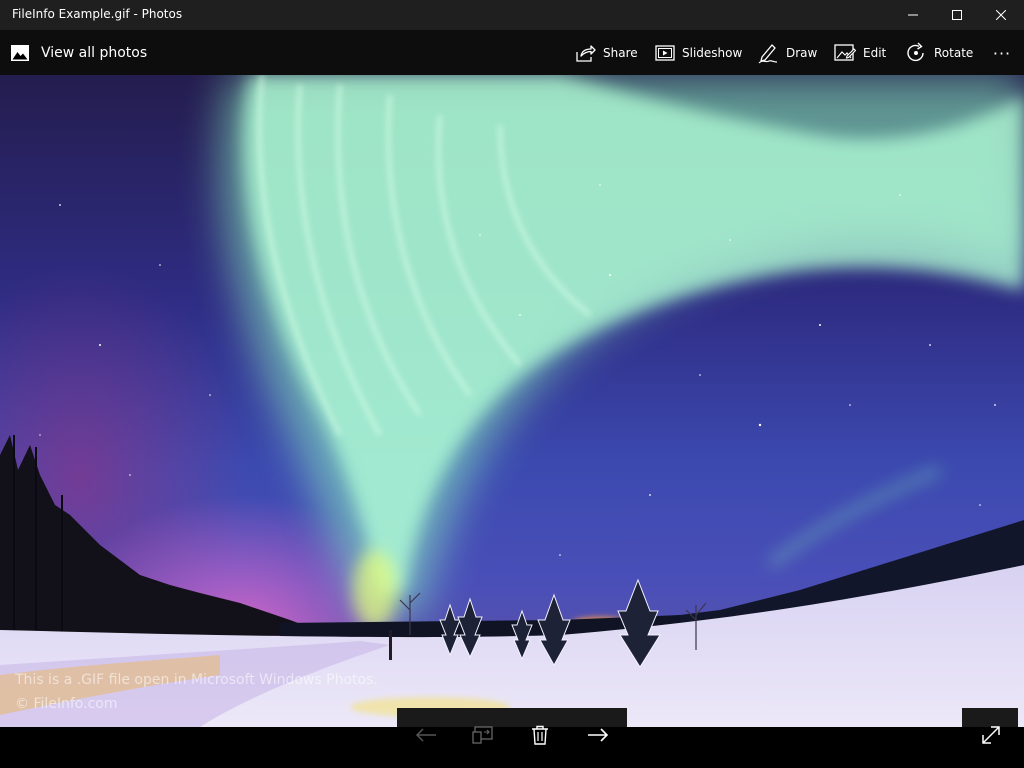  I want to click on draw-button: Draw, so click(787, 53).